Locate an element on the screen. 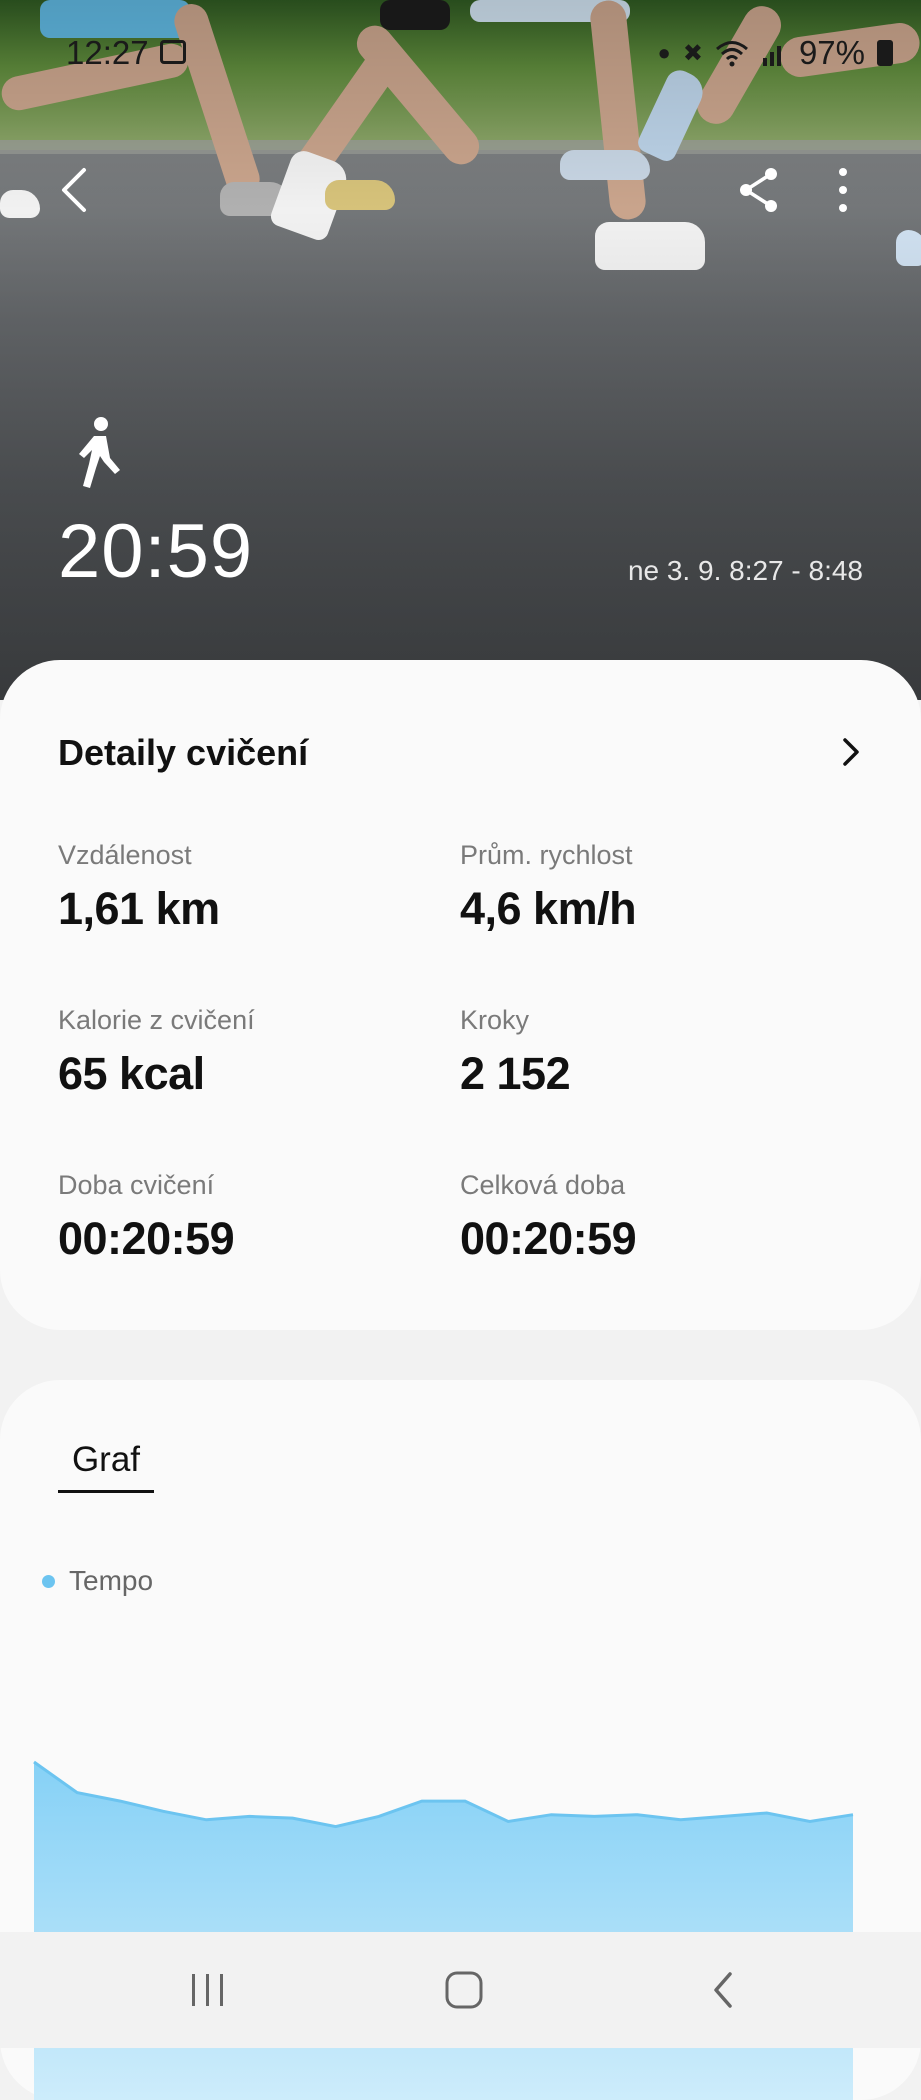 The image size is (921, 2100). metric-value: 65 kcal is located at coordinates (131, 1073).